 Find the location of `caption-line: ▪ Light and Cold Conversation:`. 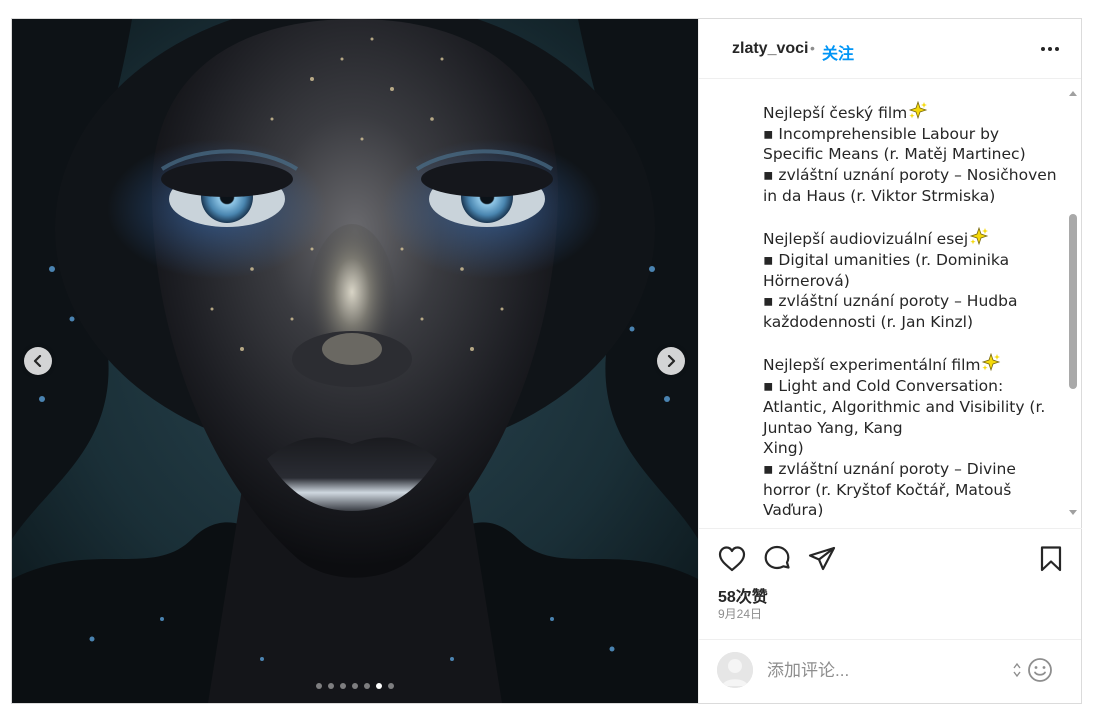

caption-line: ▪ Light and Cold Conversation: is located at coordinates (908, 386).